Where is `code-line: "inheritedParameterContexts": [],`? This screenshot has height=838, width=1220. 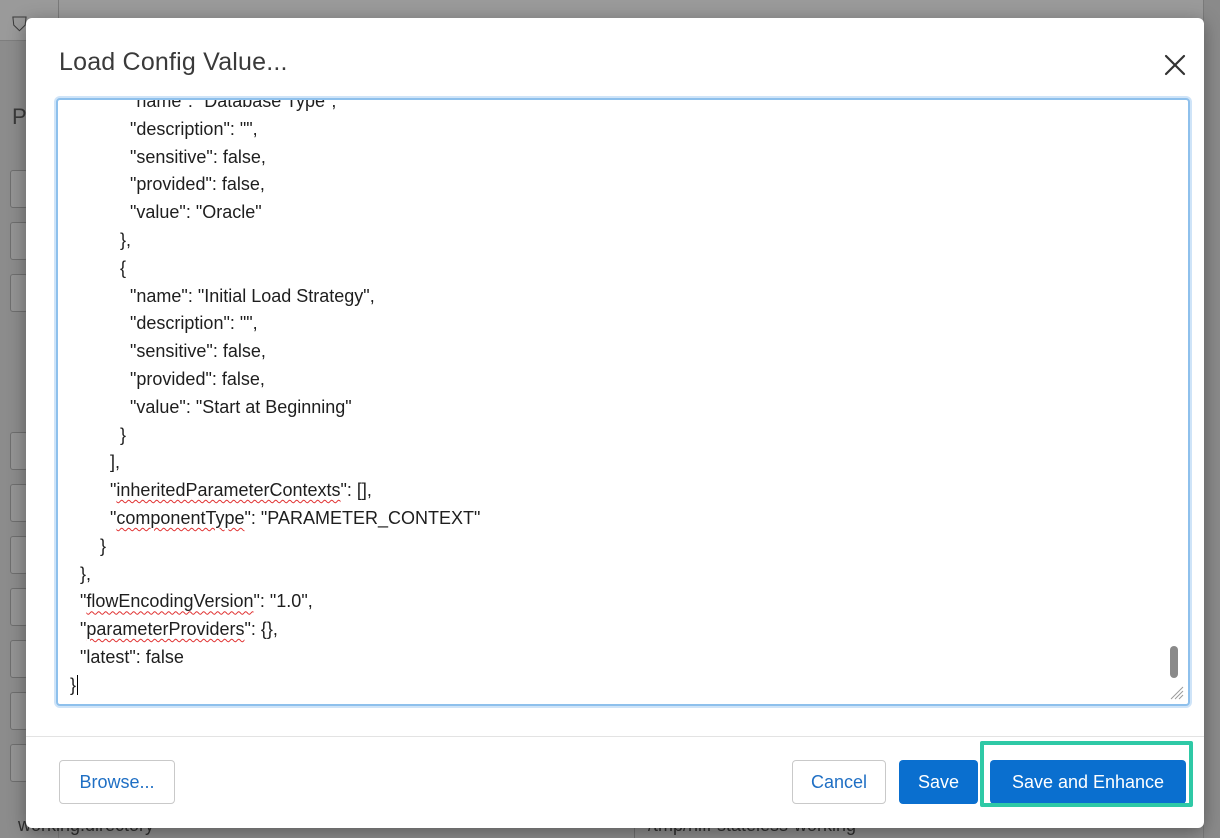 code-line: "inheritedParameterContexts": [], is located at coordinates (221, 490).